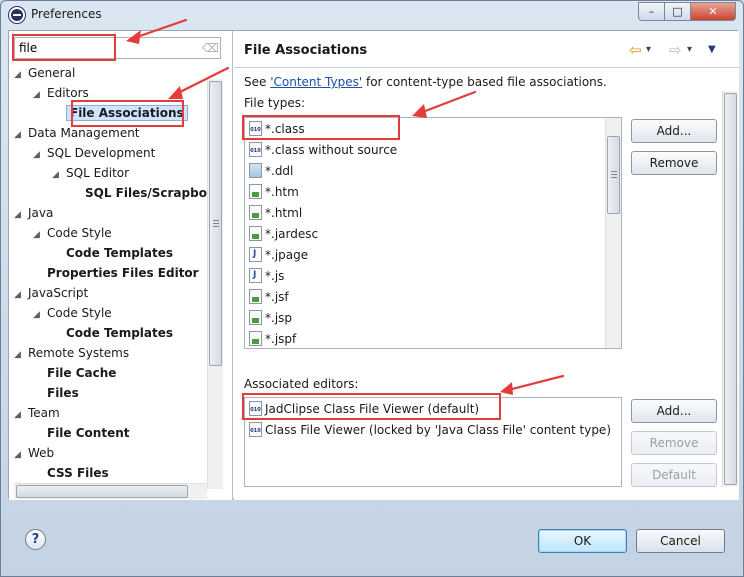 The width and height of the screenshot is (744, 577). What do you see at coordinates (35, 539) in the screenshot?
I see `help-icon: ?` at bounding box center [35, 539].